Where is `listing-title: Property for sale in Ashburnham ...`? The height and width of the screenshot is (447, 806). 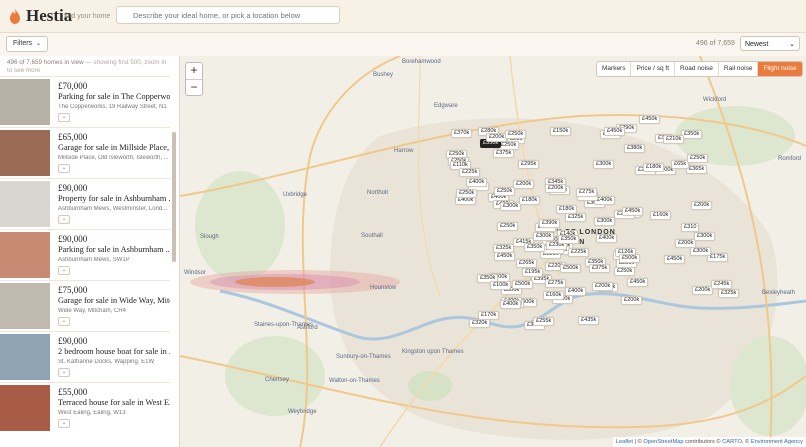
listing-title: Property for sale in Ashburnham ... is located at coordinates (114, 198).